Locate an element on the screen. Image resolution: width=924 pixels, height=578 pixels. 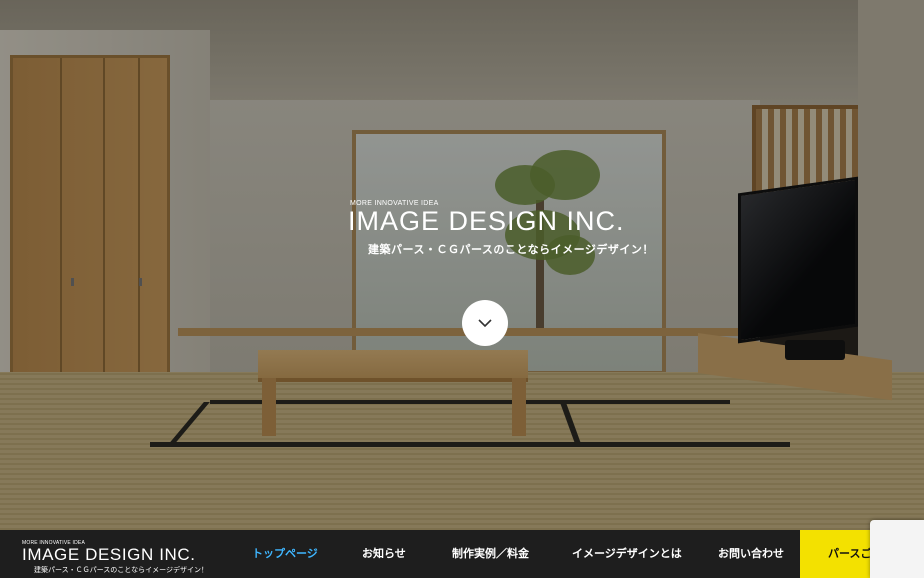
hero-title: IMAGE DESIGN INC. is located at coordinates (486, 221).